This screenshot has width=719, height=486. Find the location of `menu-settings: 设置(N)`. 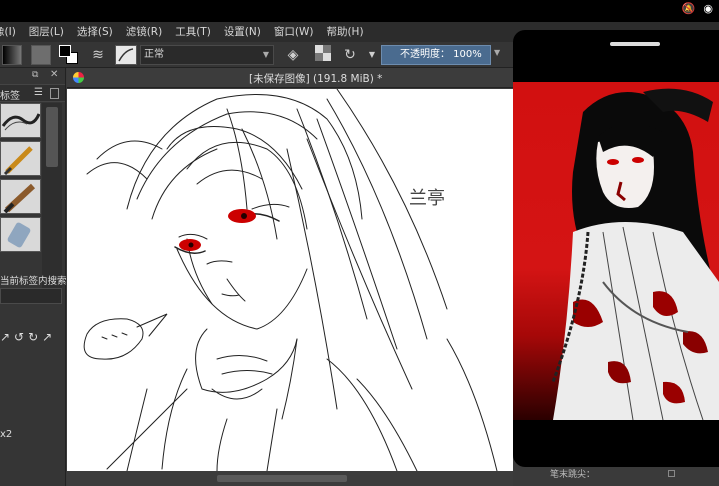

menu-settings: 设置(N) is located at coordinates (243, 32).